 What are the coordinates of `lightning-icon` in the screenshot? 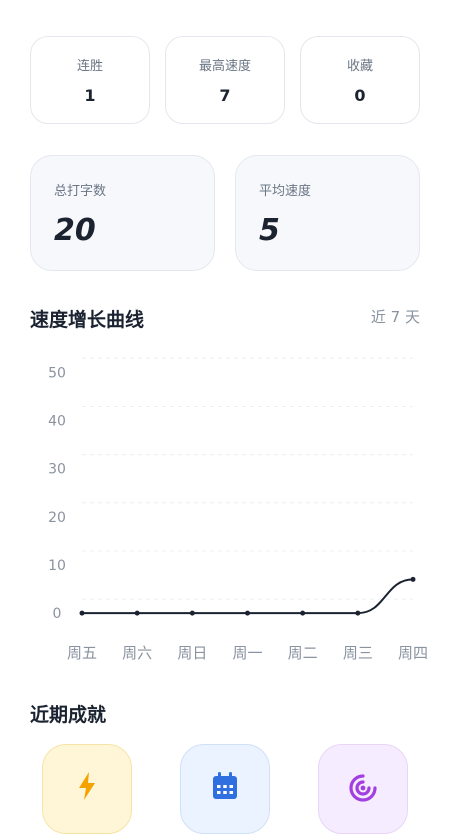 It's located at (87, 786).